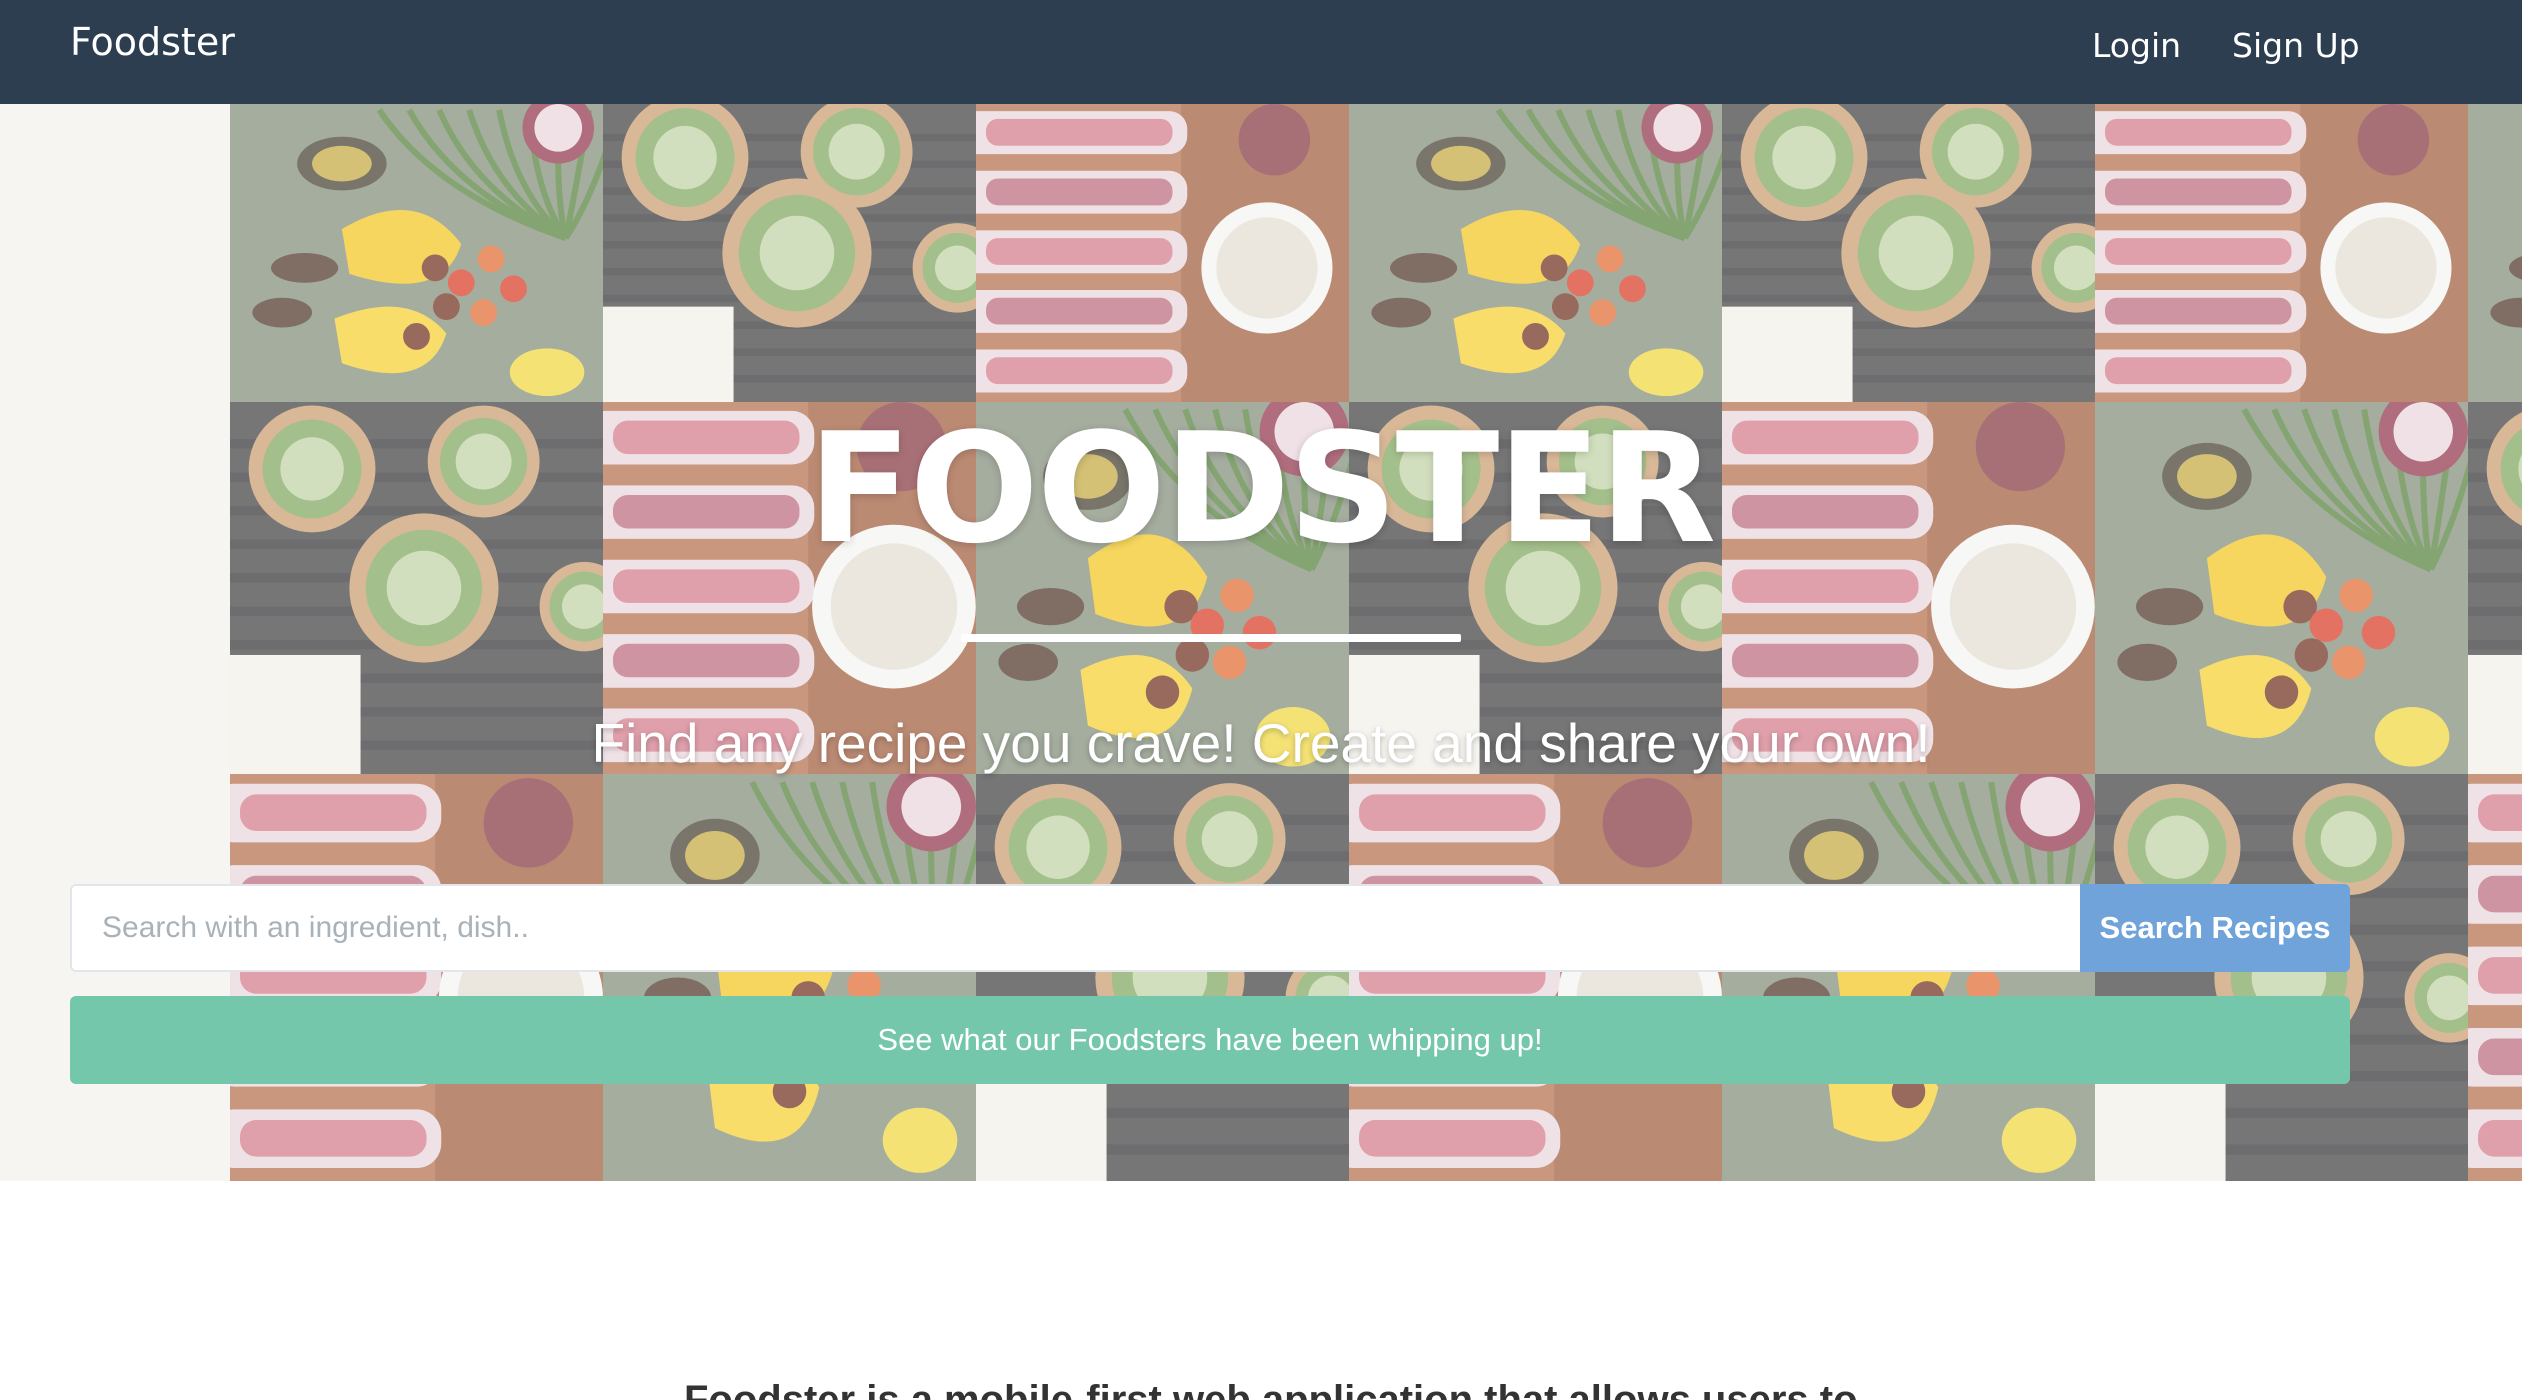 This screenshot has width=2522, height=1400. What do you see at coordinates (1211, 638) in the screenshot?
I see `hero-divider` at bounding box center [1211, 638].